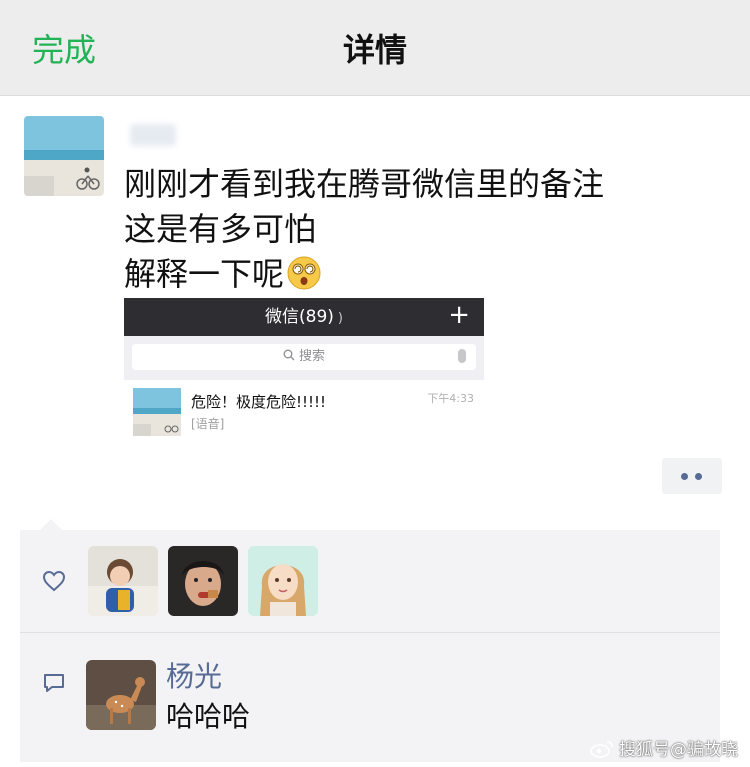 The image size is (750, 767). I want to click on panel-pointer, so click(51, 524).